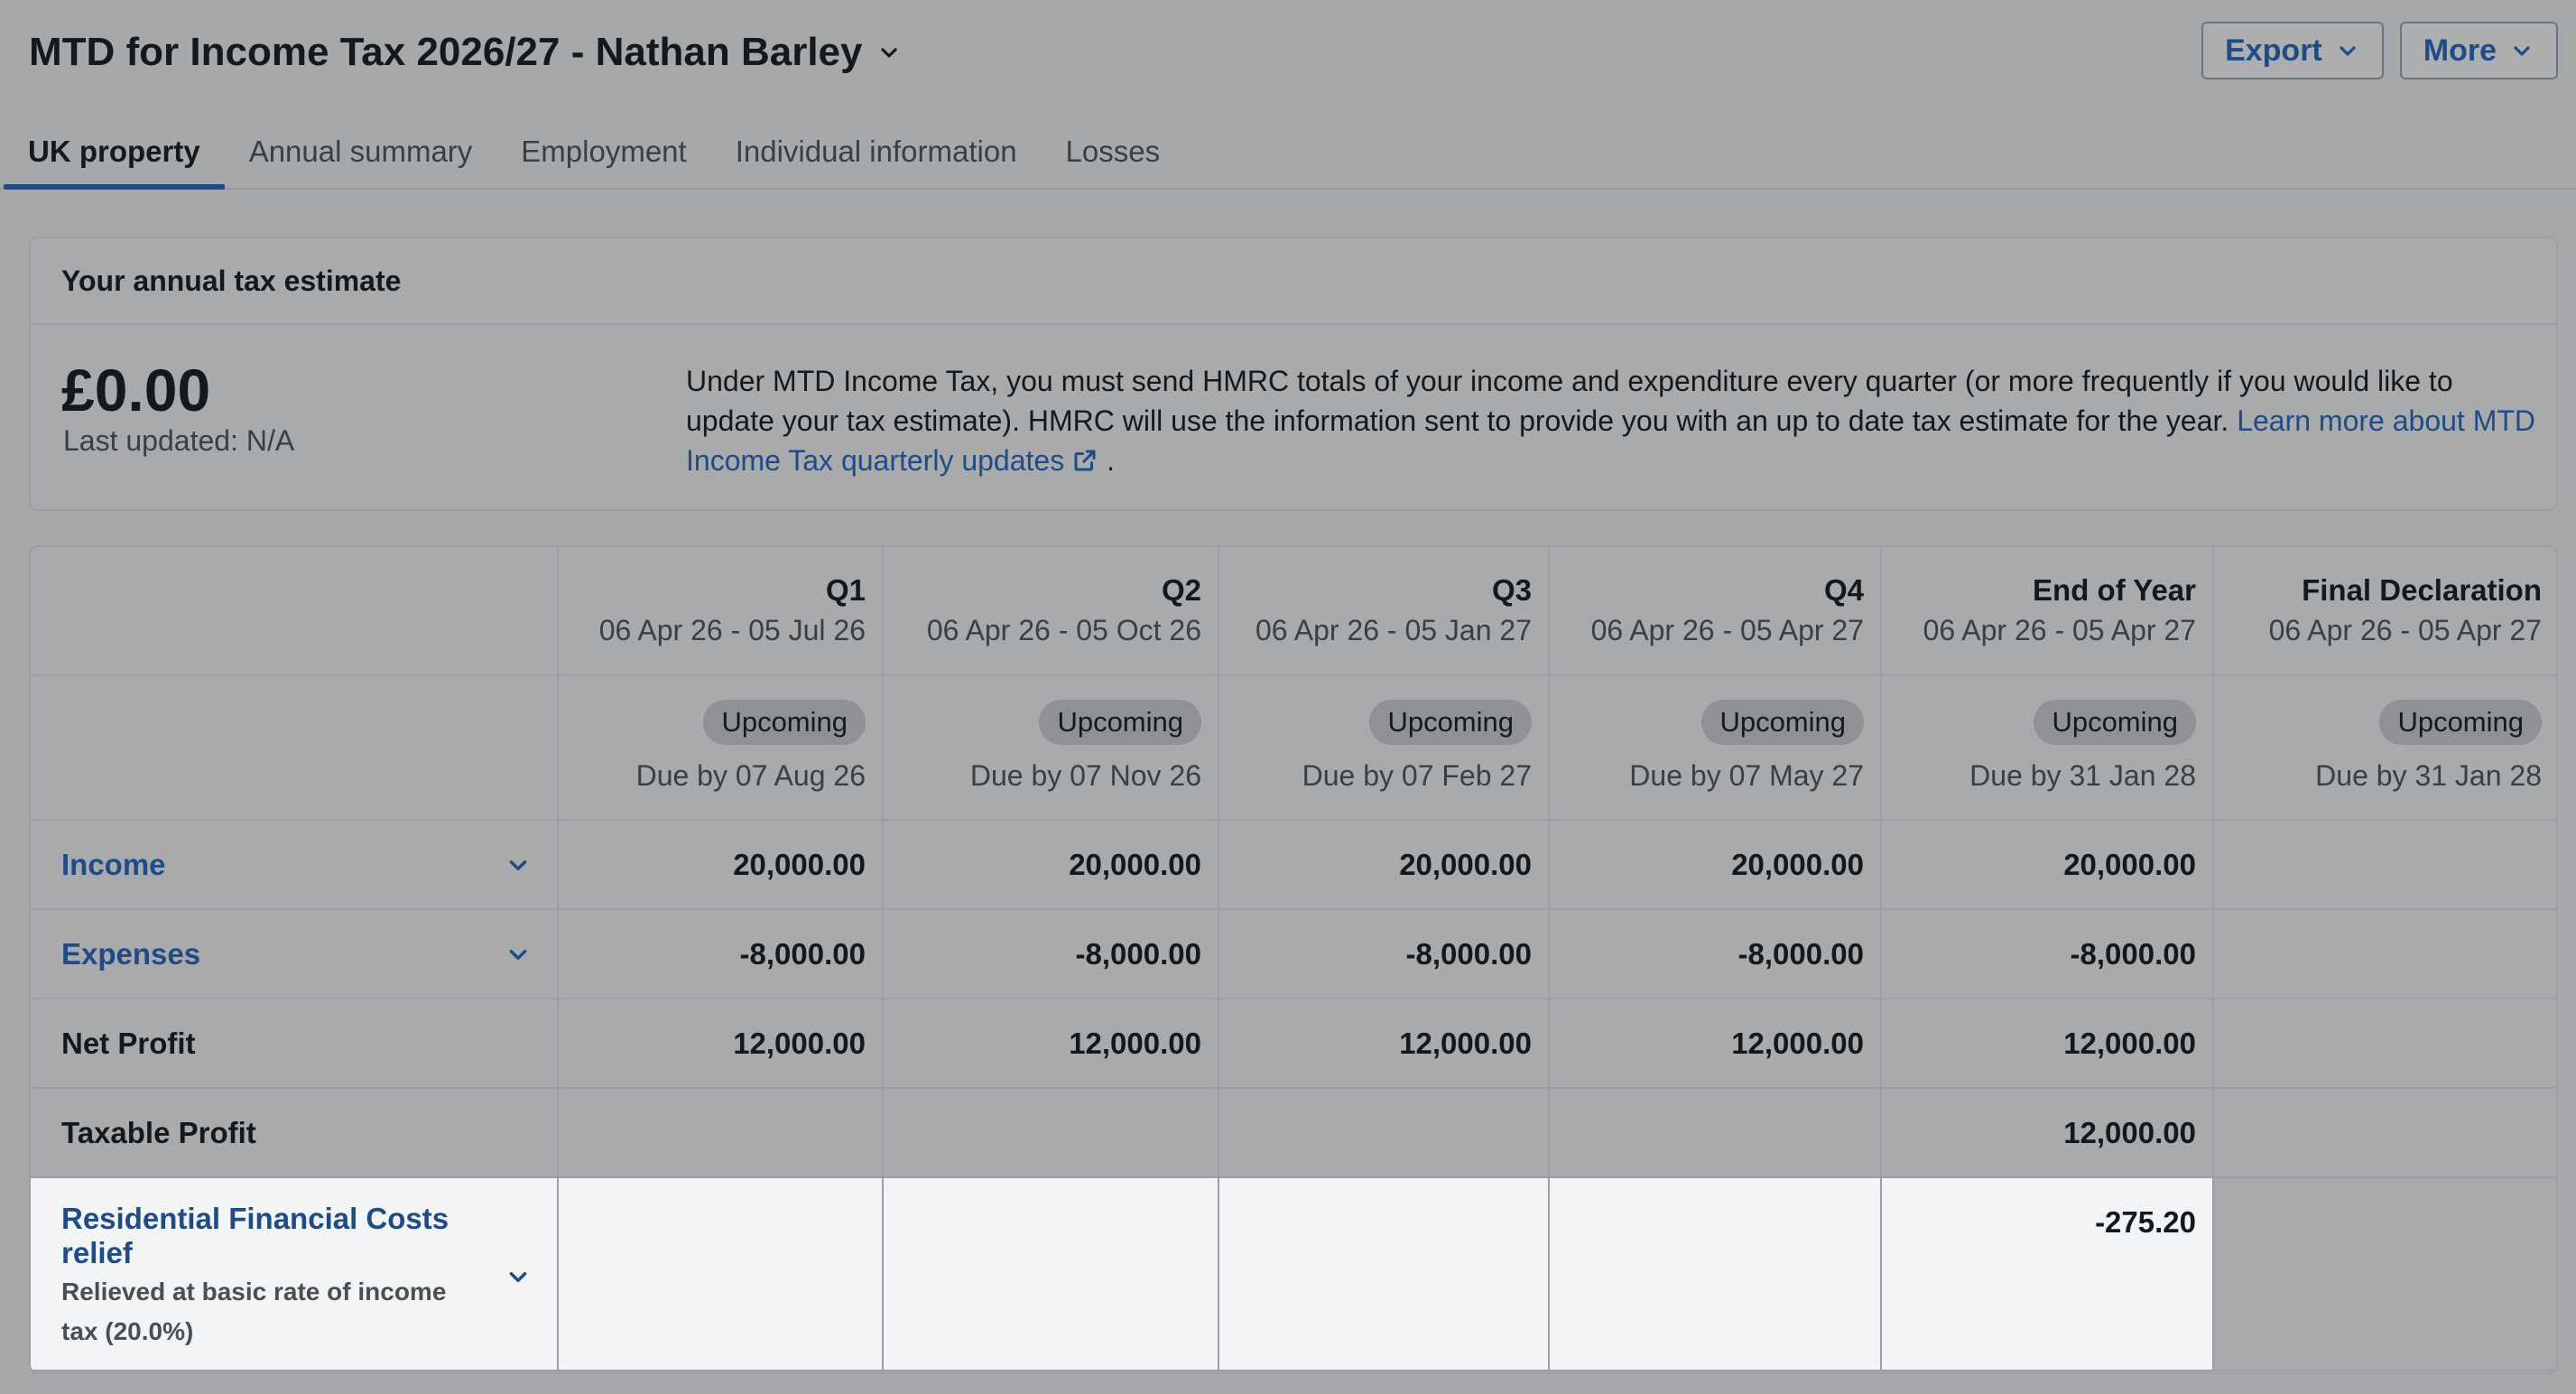  Describe the element at coordinates (2114, 590) in the screenshot. I see `period-name: End of Year` at that location.